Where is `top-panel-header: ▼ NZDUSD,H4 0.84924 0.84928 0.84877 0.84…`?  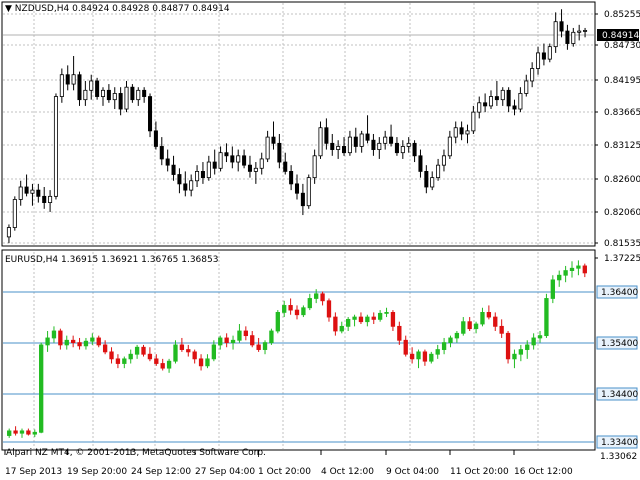
top-panel-header: ▼ NZDUSD,H4 0.84924 0.84928 0.84877 0.84… is located at coordinates (117, 9).